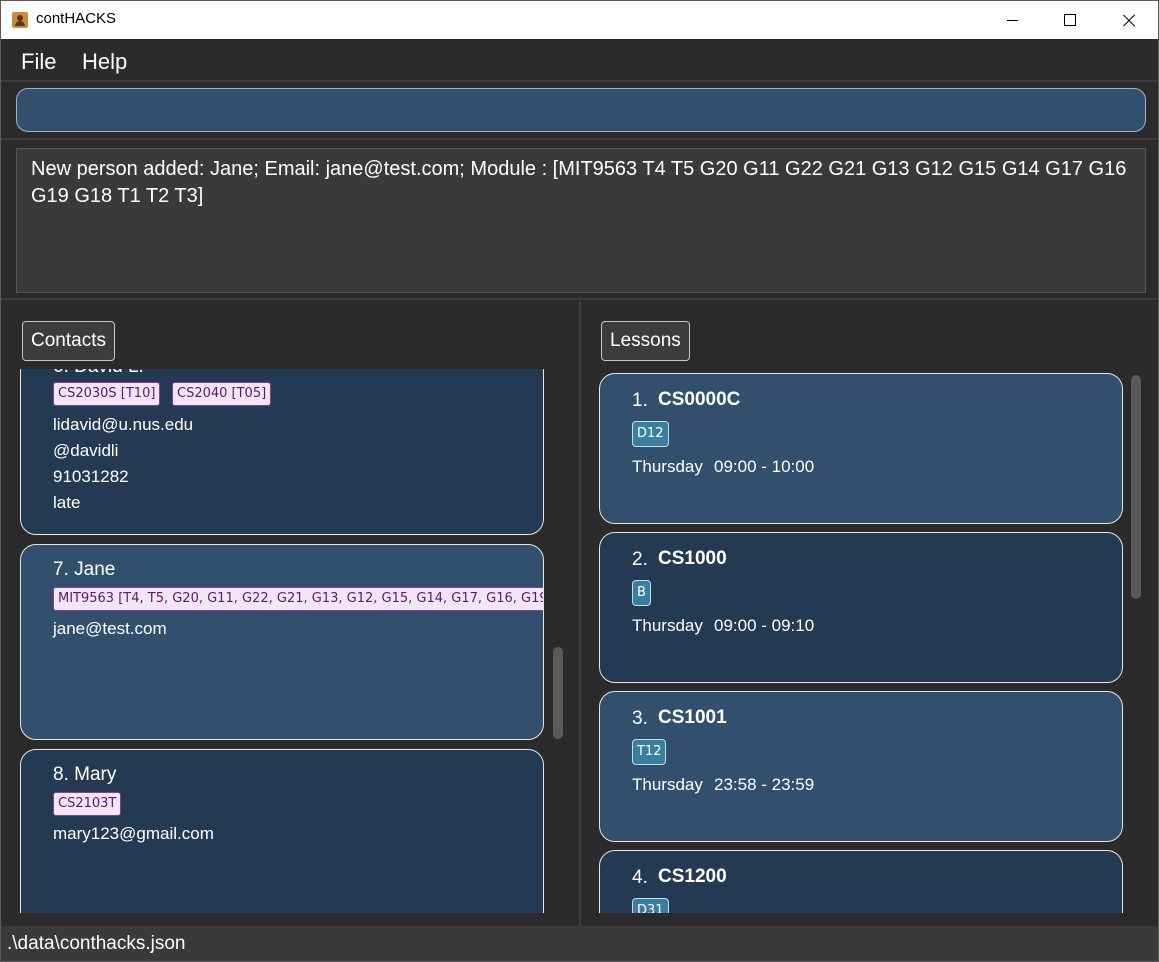 The image size is (1159, 962). What do you see at coordinates (579, 943) in the screenshot?
I see `status-bar-path: .\data\conthacks.json` at bounding box center [579, 943].